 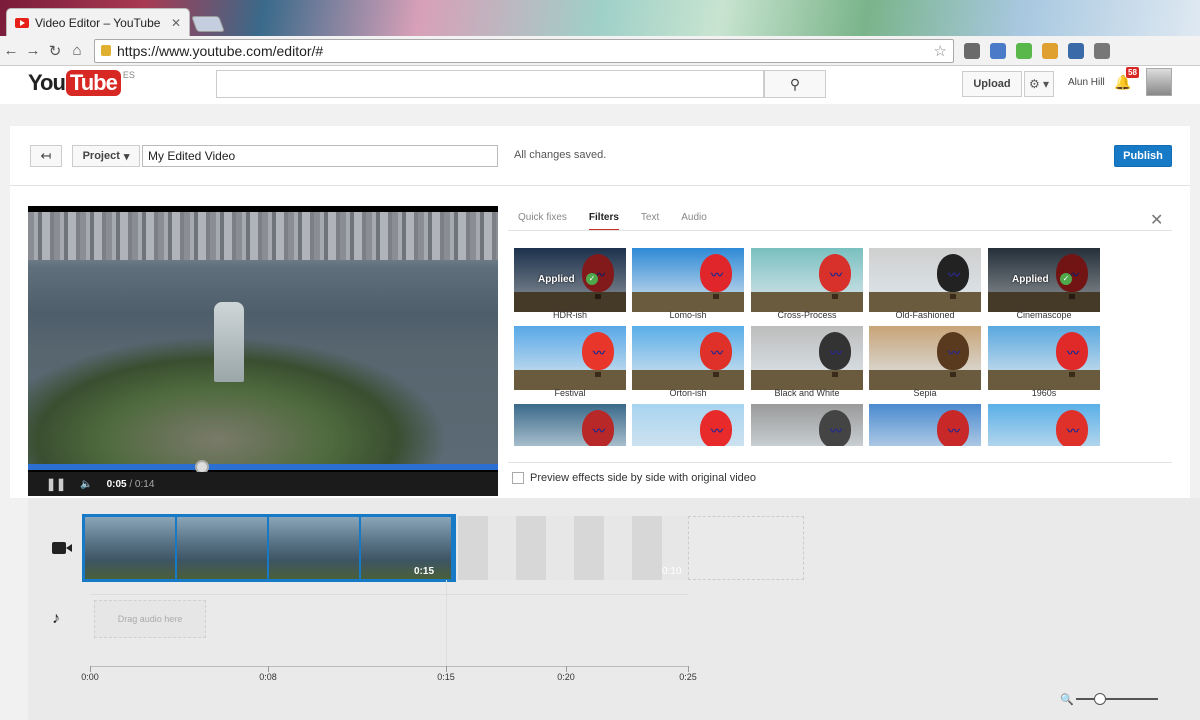 What do you see at coordinates (116, 484) in the screenshot?
I see `current-time: 0:05` at bounding box center [116, 484].